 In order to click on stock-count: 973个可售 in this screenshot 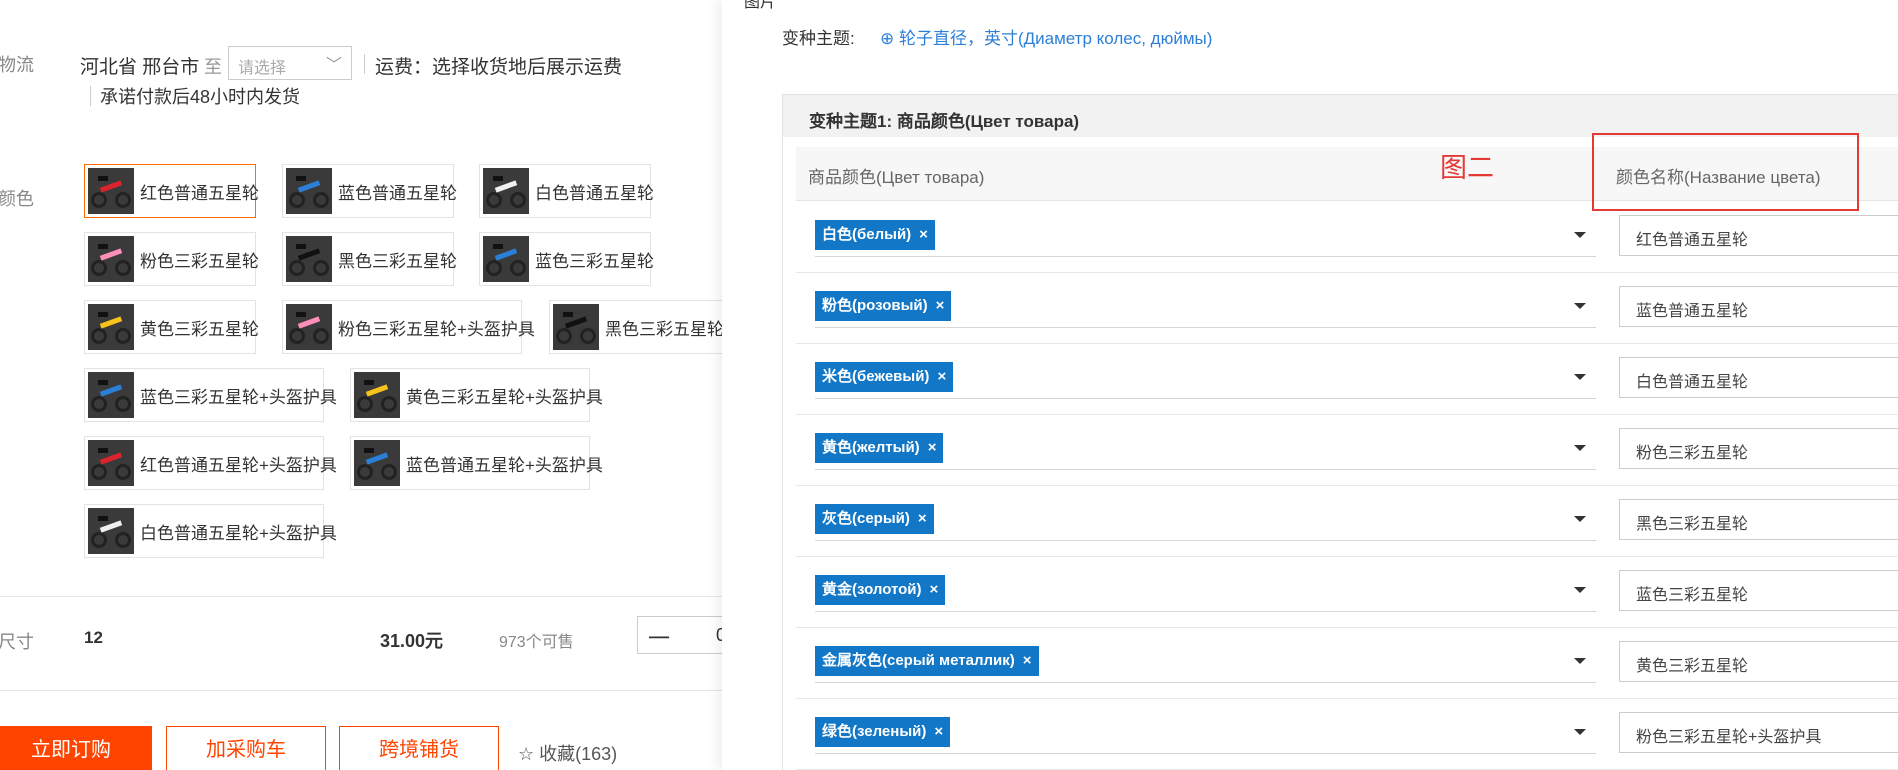, I will do `click(536, 642)`.